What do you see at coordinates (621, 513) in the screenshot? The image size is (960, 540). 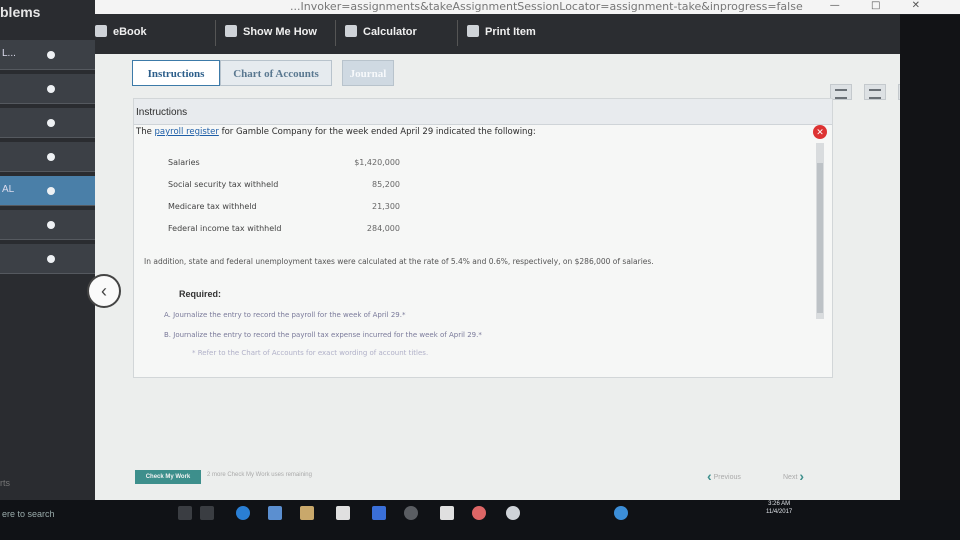 I see `tray-app-icon` at bounding box center [621, 513].